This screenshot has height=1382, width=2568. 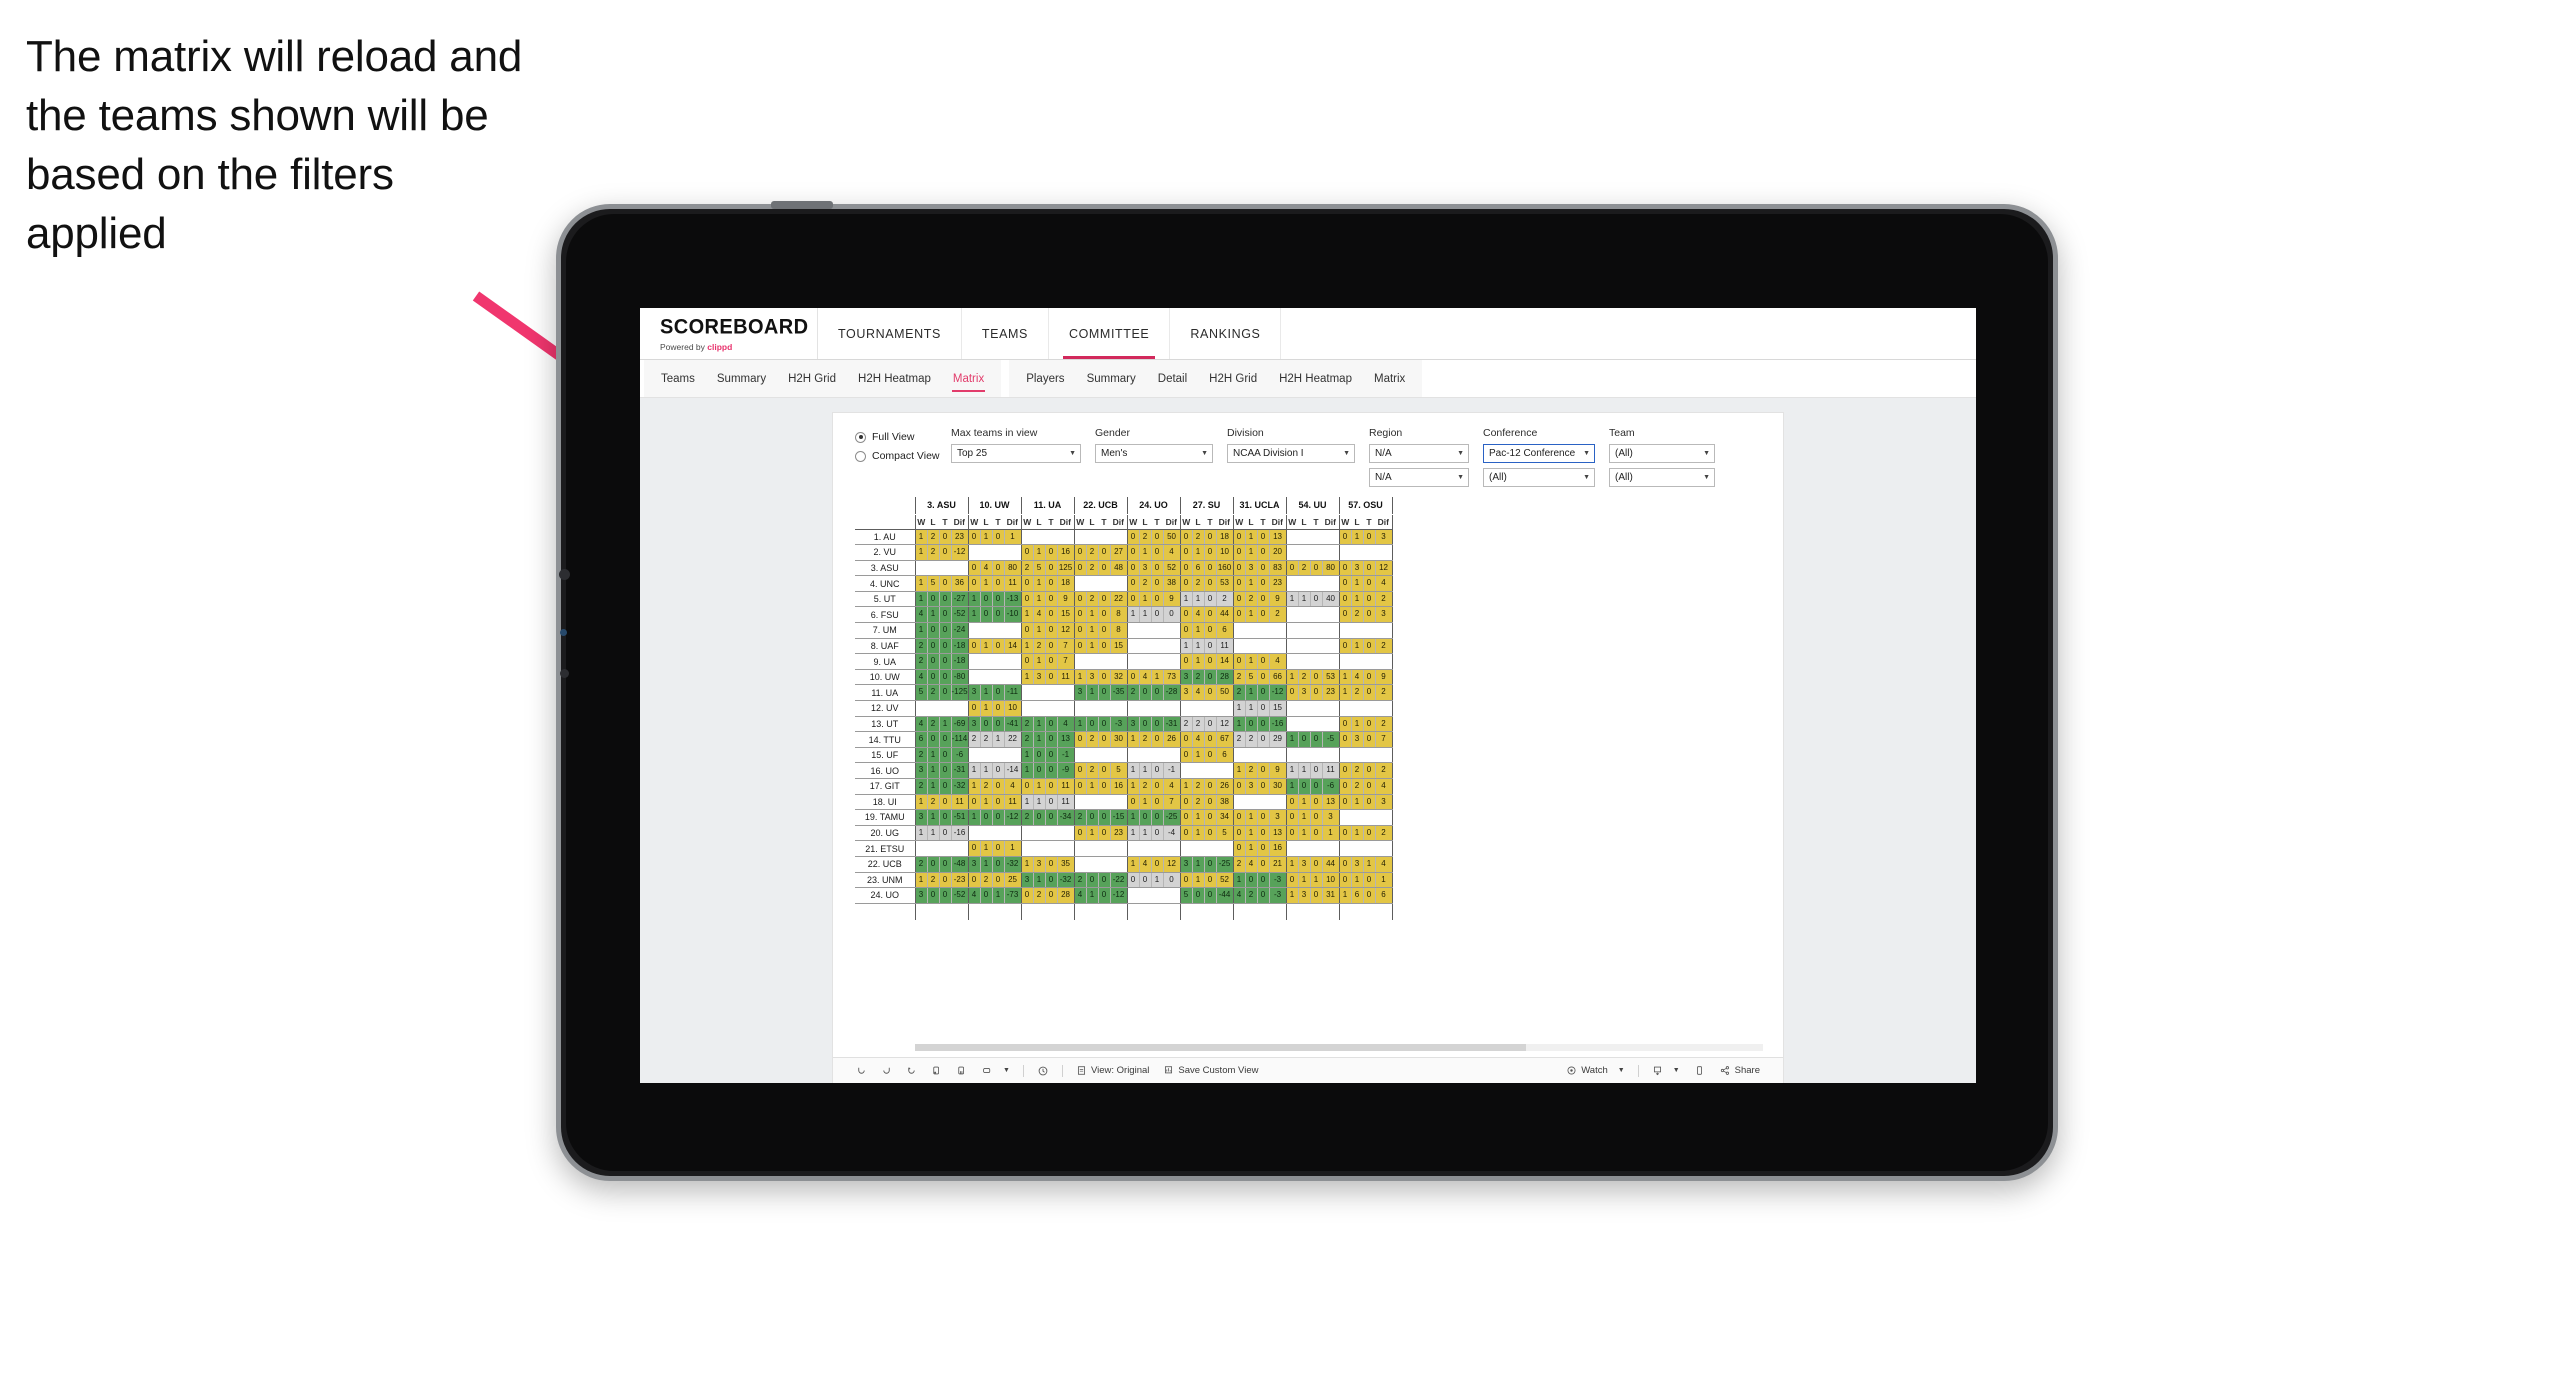 I want to click on matrix-cell-dif: 18, so click(x=1066, y=583).